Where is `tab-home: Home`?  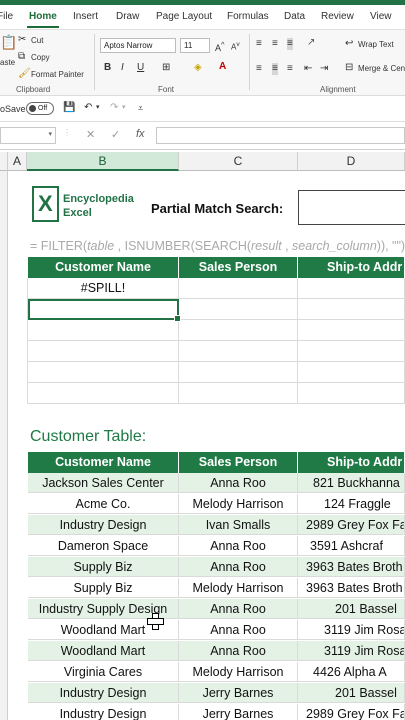
tab-home: Home is located at coordinates (43, 19).